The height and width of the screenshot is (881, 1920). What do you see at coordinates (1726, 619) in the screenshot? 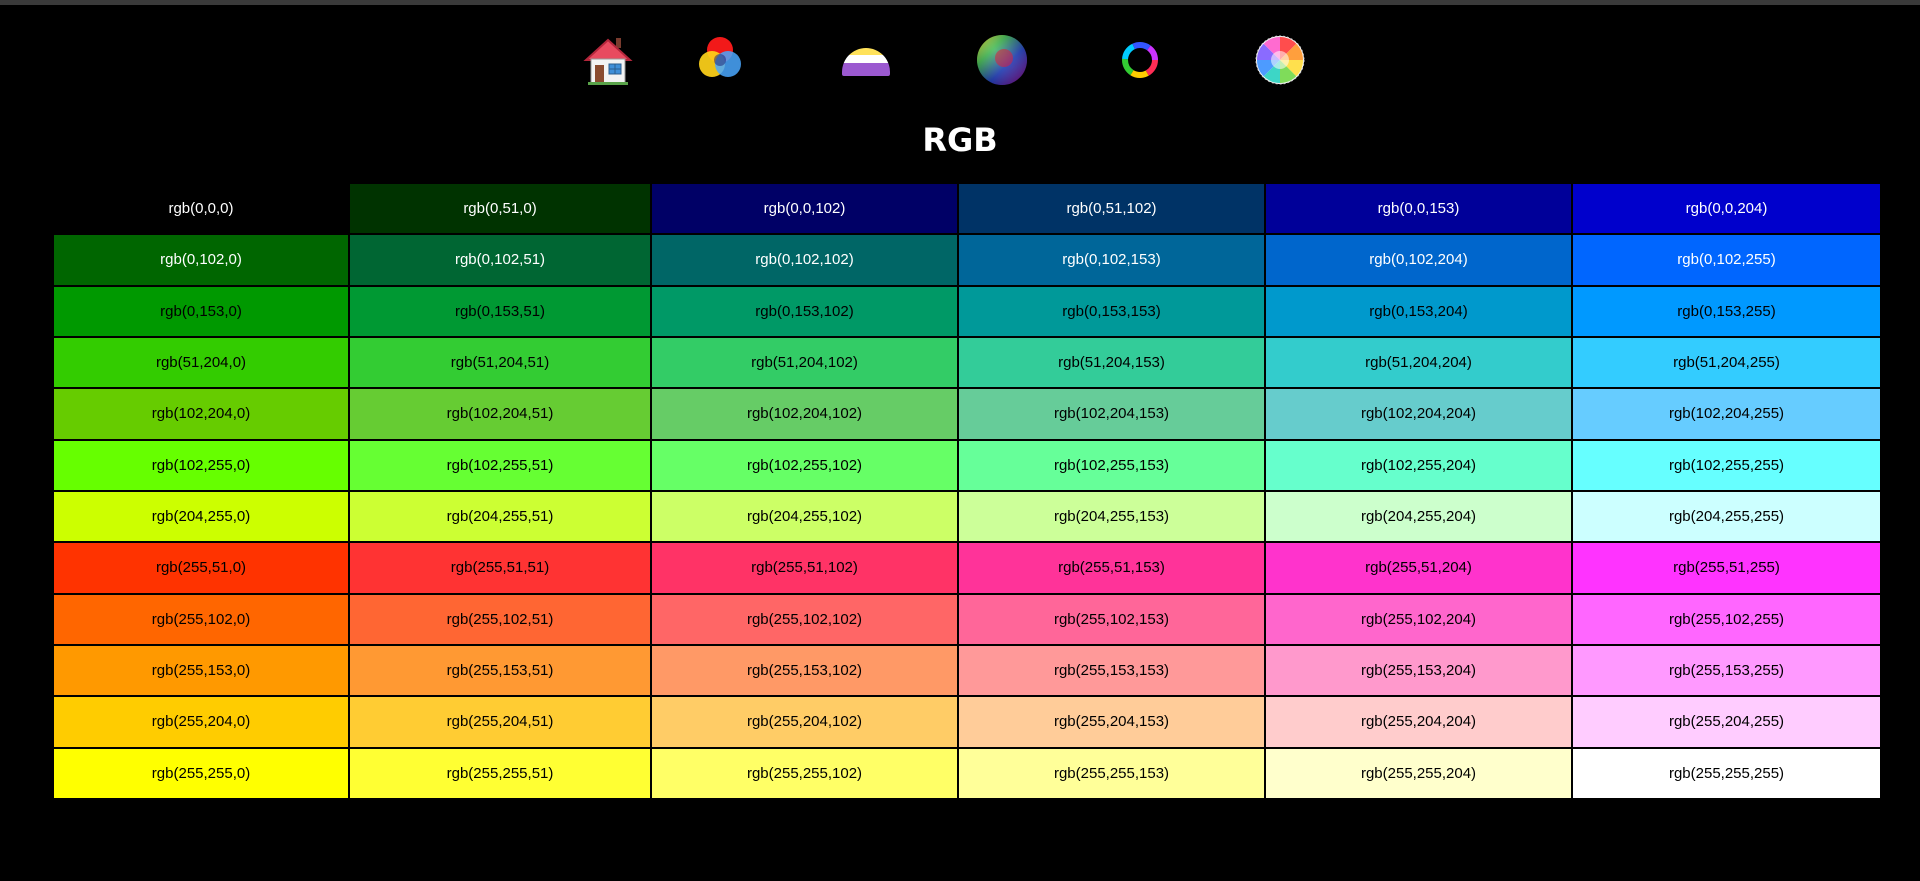
I see `color-cell: rgb(255,102,255)` at bounding box center [1726, 619].